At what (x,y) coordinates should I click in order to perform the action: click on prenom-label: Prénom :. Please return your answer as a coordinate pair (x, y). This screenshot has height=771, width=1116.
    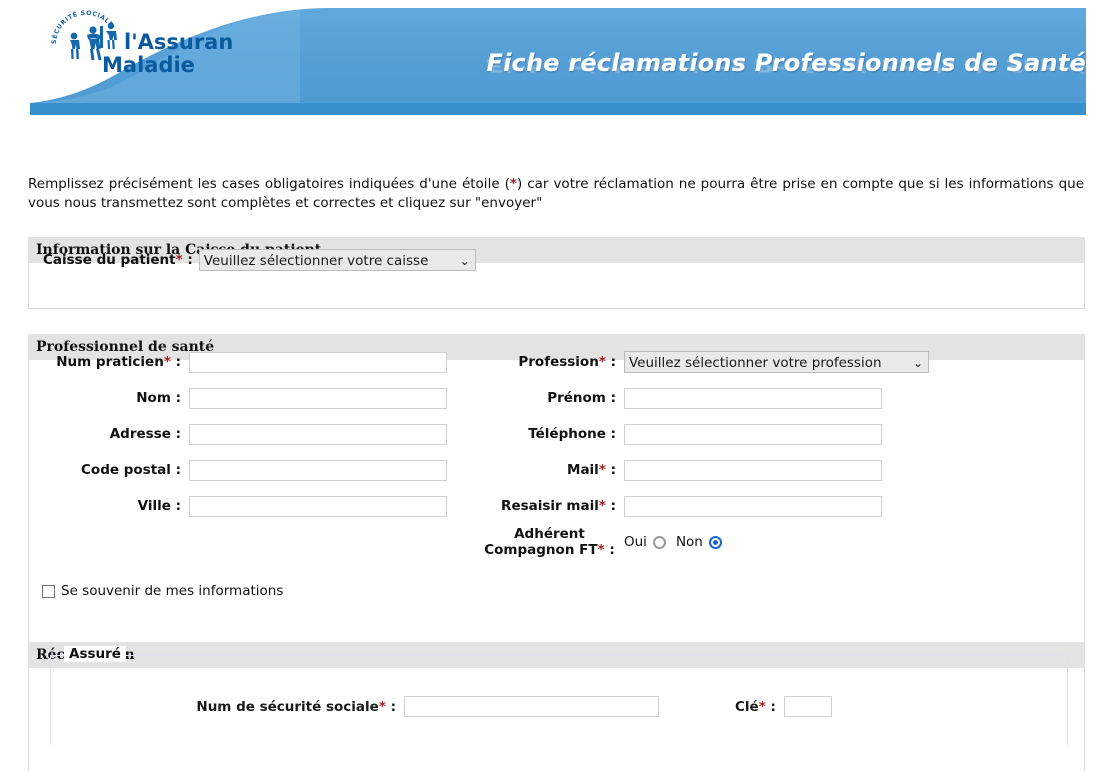
    Looking at the image, I should click on (581, 398).